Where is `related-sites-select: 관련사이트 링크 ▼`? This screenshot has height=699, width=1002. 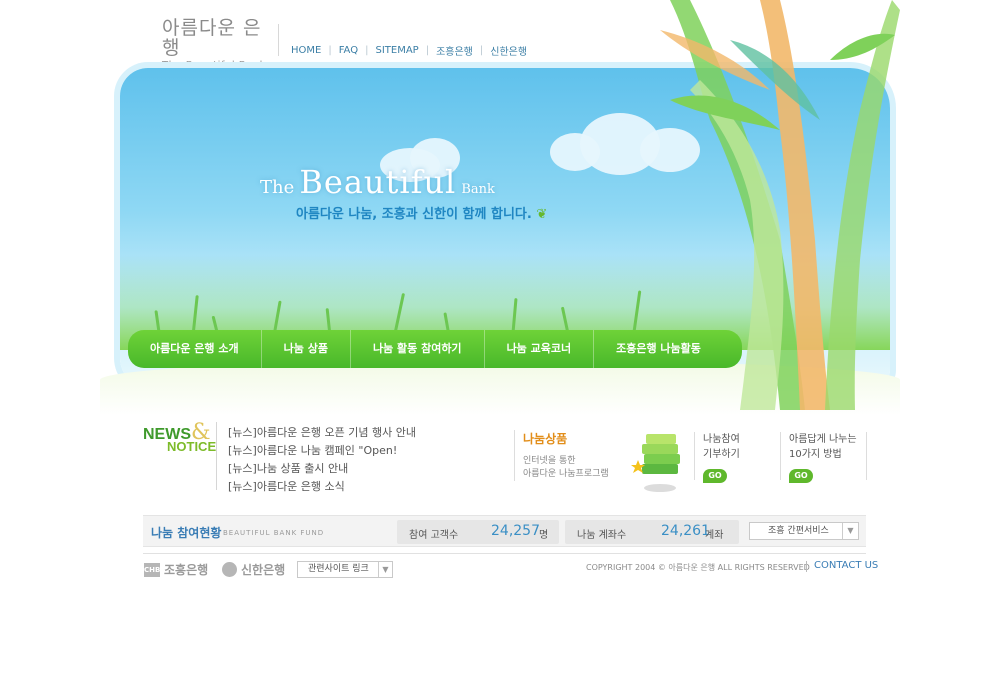
related-sites-select: 관련사이트 링크 ▼ is located at coordinates (345, 569).